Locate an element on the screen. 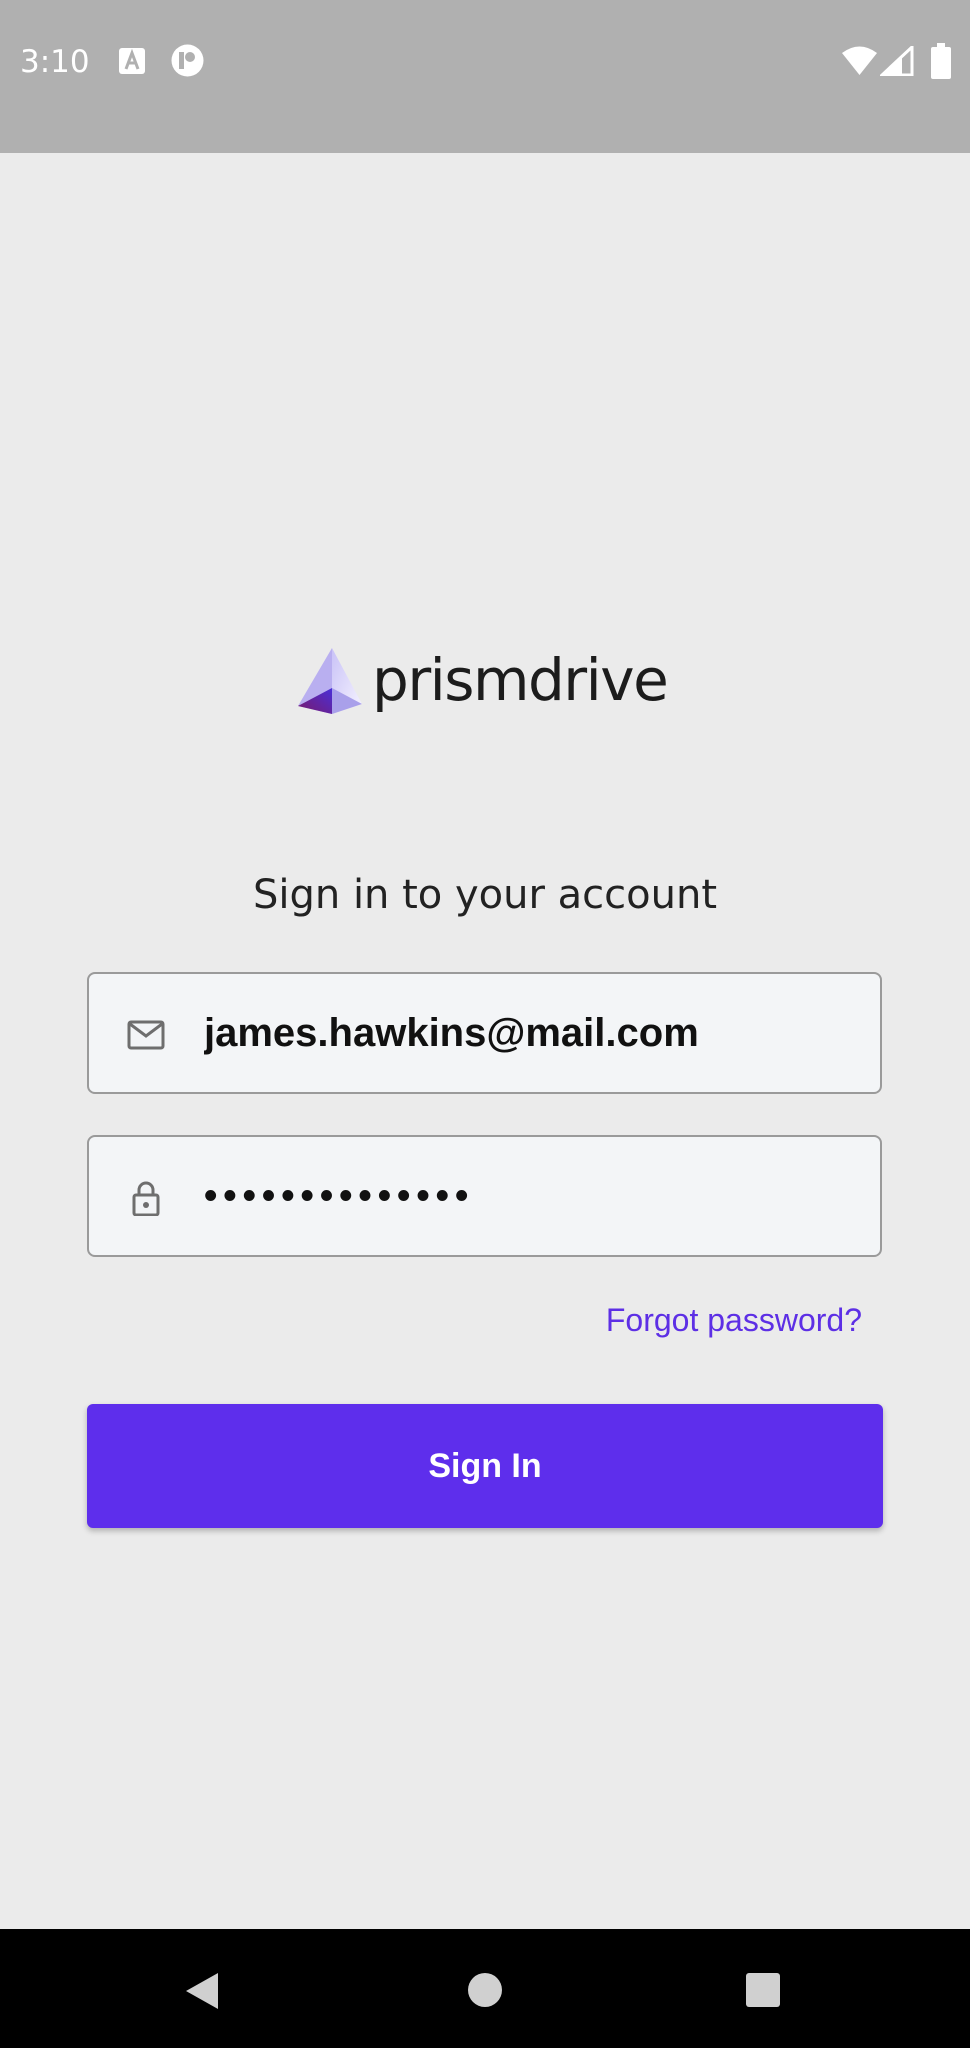 This screenshot has height=2048, width=970. lock-icon is located at coordinates (146, 1198).